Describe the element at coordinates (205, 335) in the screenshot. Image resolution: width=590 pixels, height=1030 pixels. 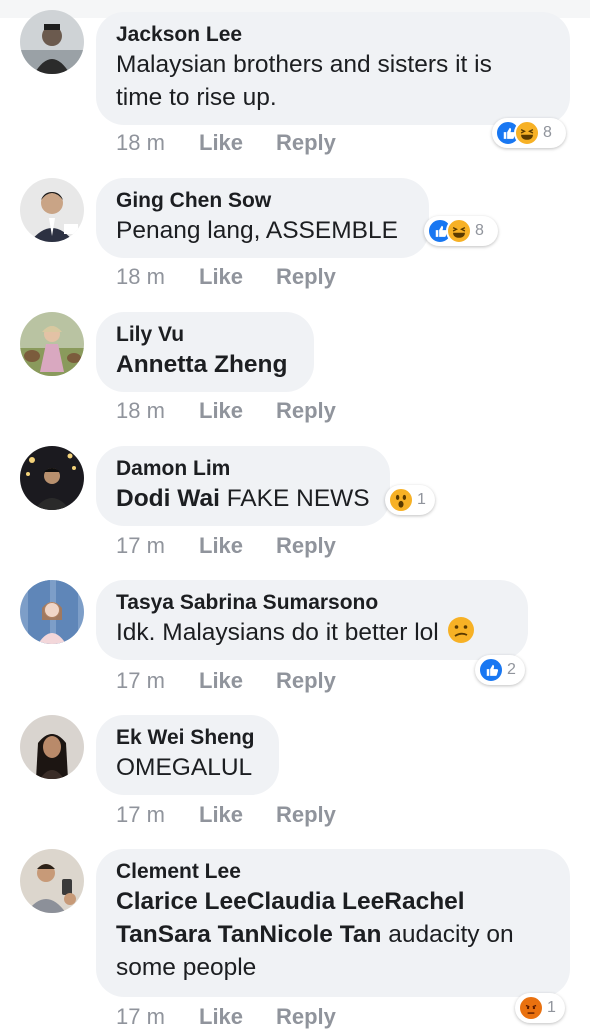
I see `comment-author: Lily Vu` at that location.